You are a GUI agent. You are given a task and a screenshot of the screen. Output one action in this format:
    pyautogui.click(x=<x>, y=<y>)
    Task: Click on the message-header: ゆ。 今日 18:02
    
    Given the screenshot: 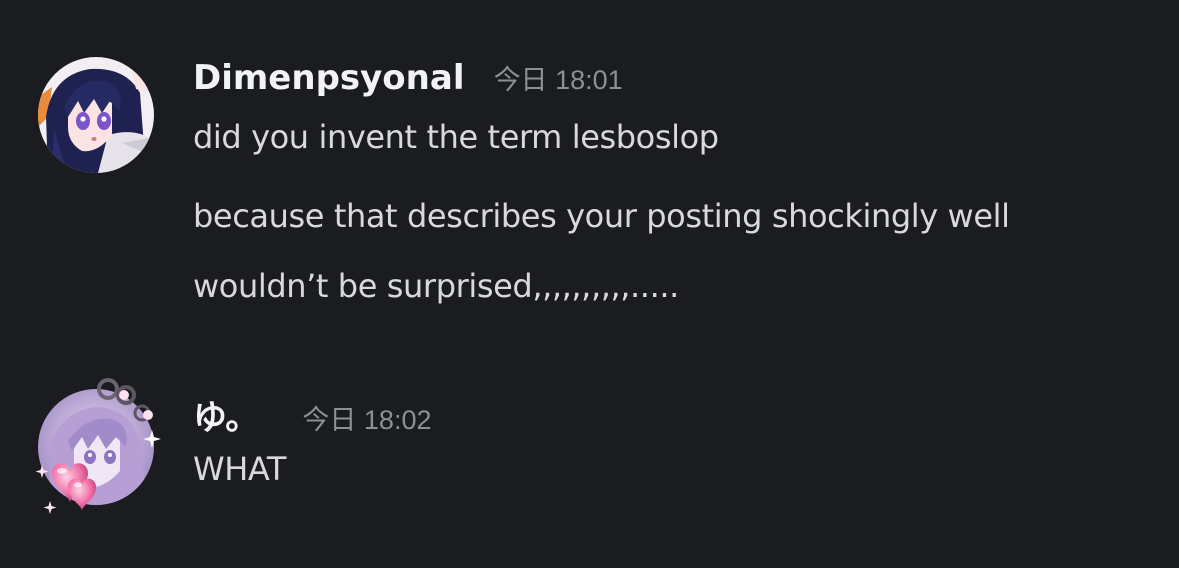 What is the action you would take?
    pyautogui.click(x=312, y=414)
    